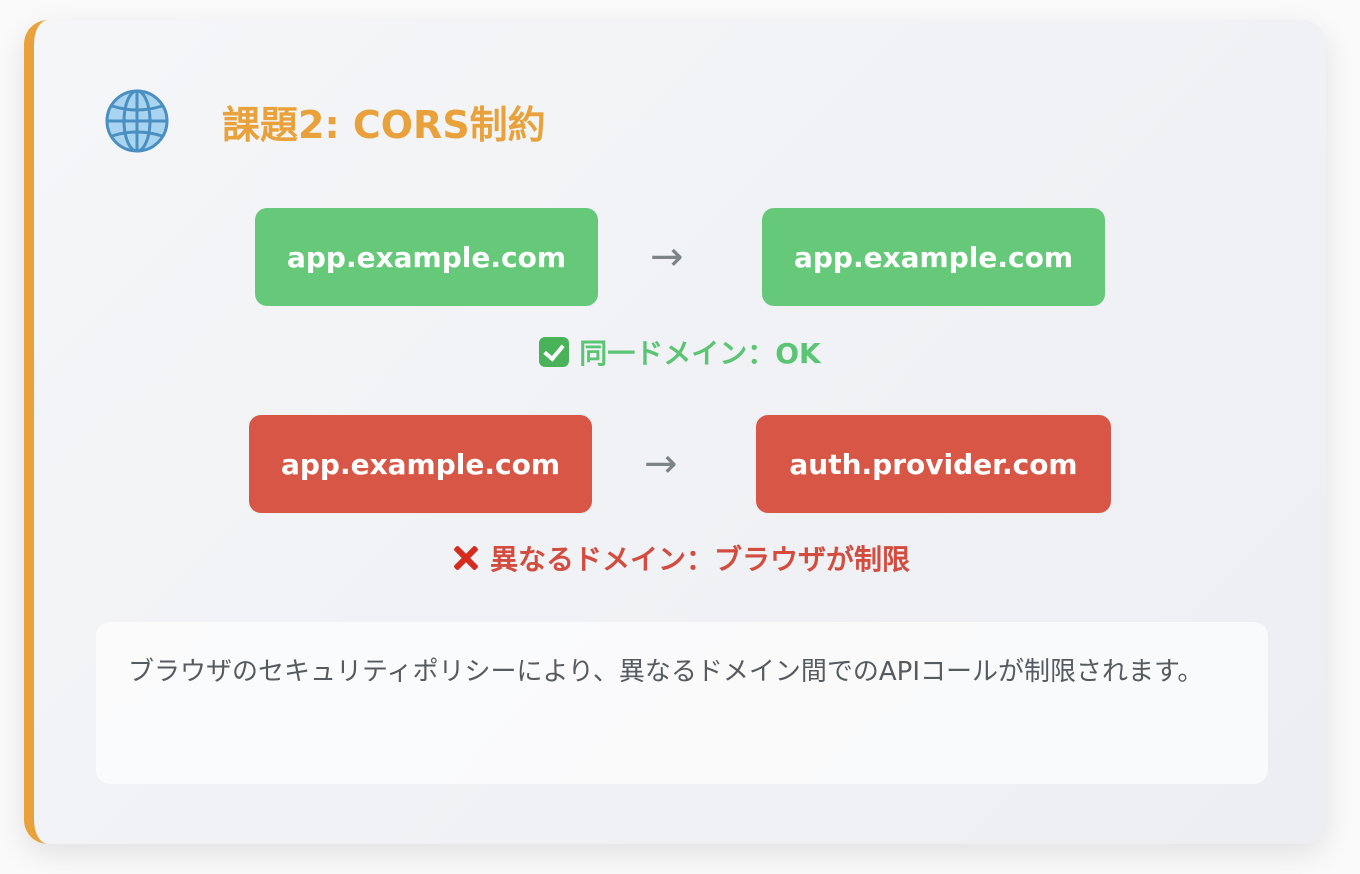  What do you see at coordinates (465, 558) in the screenshot?
I see `cross-icon` at bounding box center [465, 558].